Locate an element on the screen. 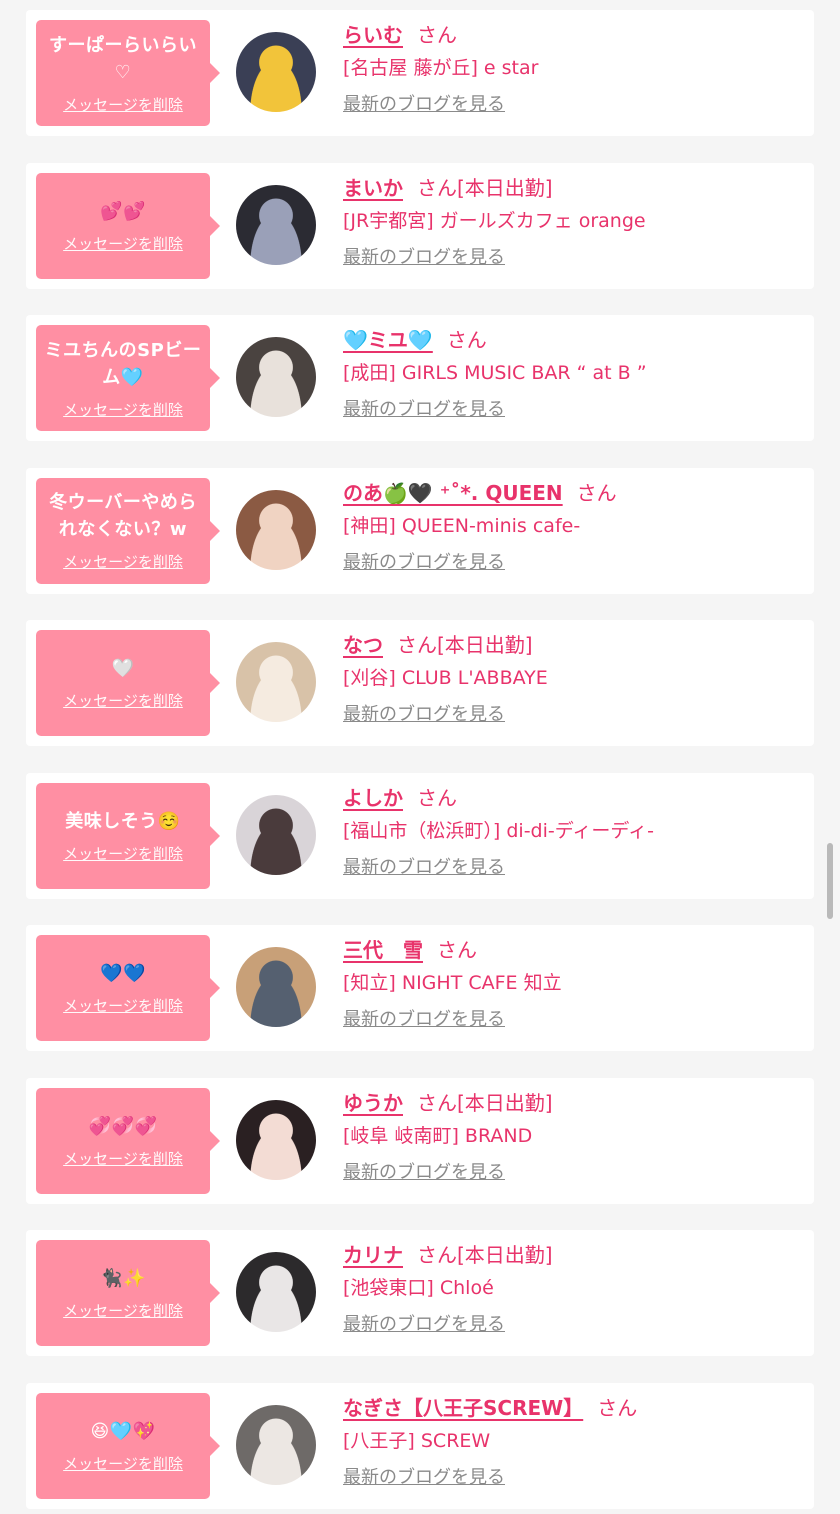 This screenshot has width=840, height=1514. message-bubble: ミユちんのSPビーム🩵 メッセージを削除 is located at coordinates (128, 378).